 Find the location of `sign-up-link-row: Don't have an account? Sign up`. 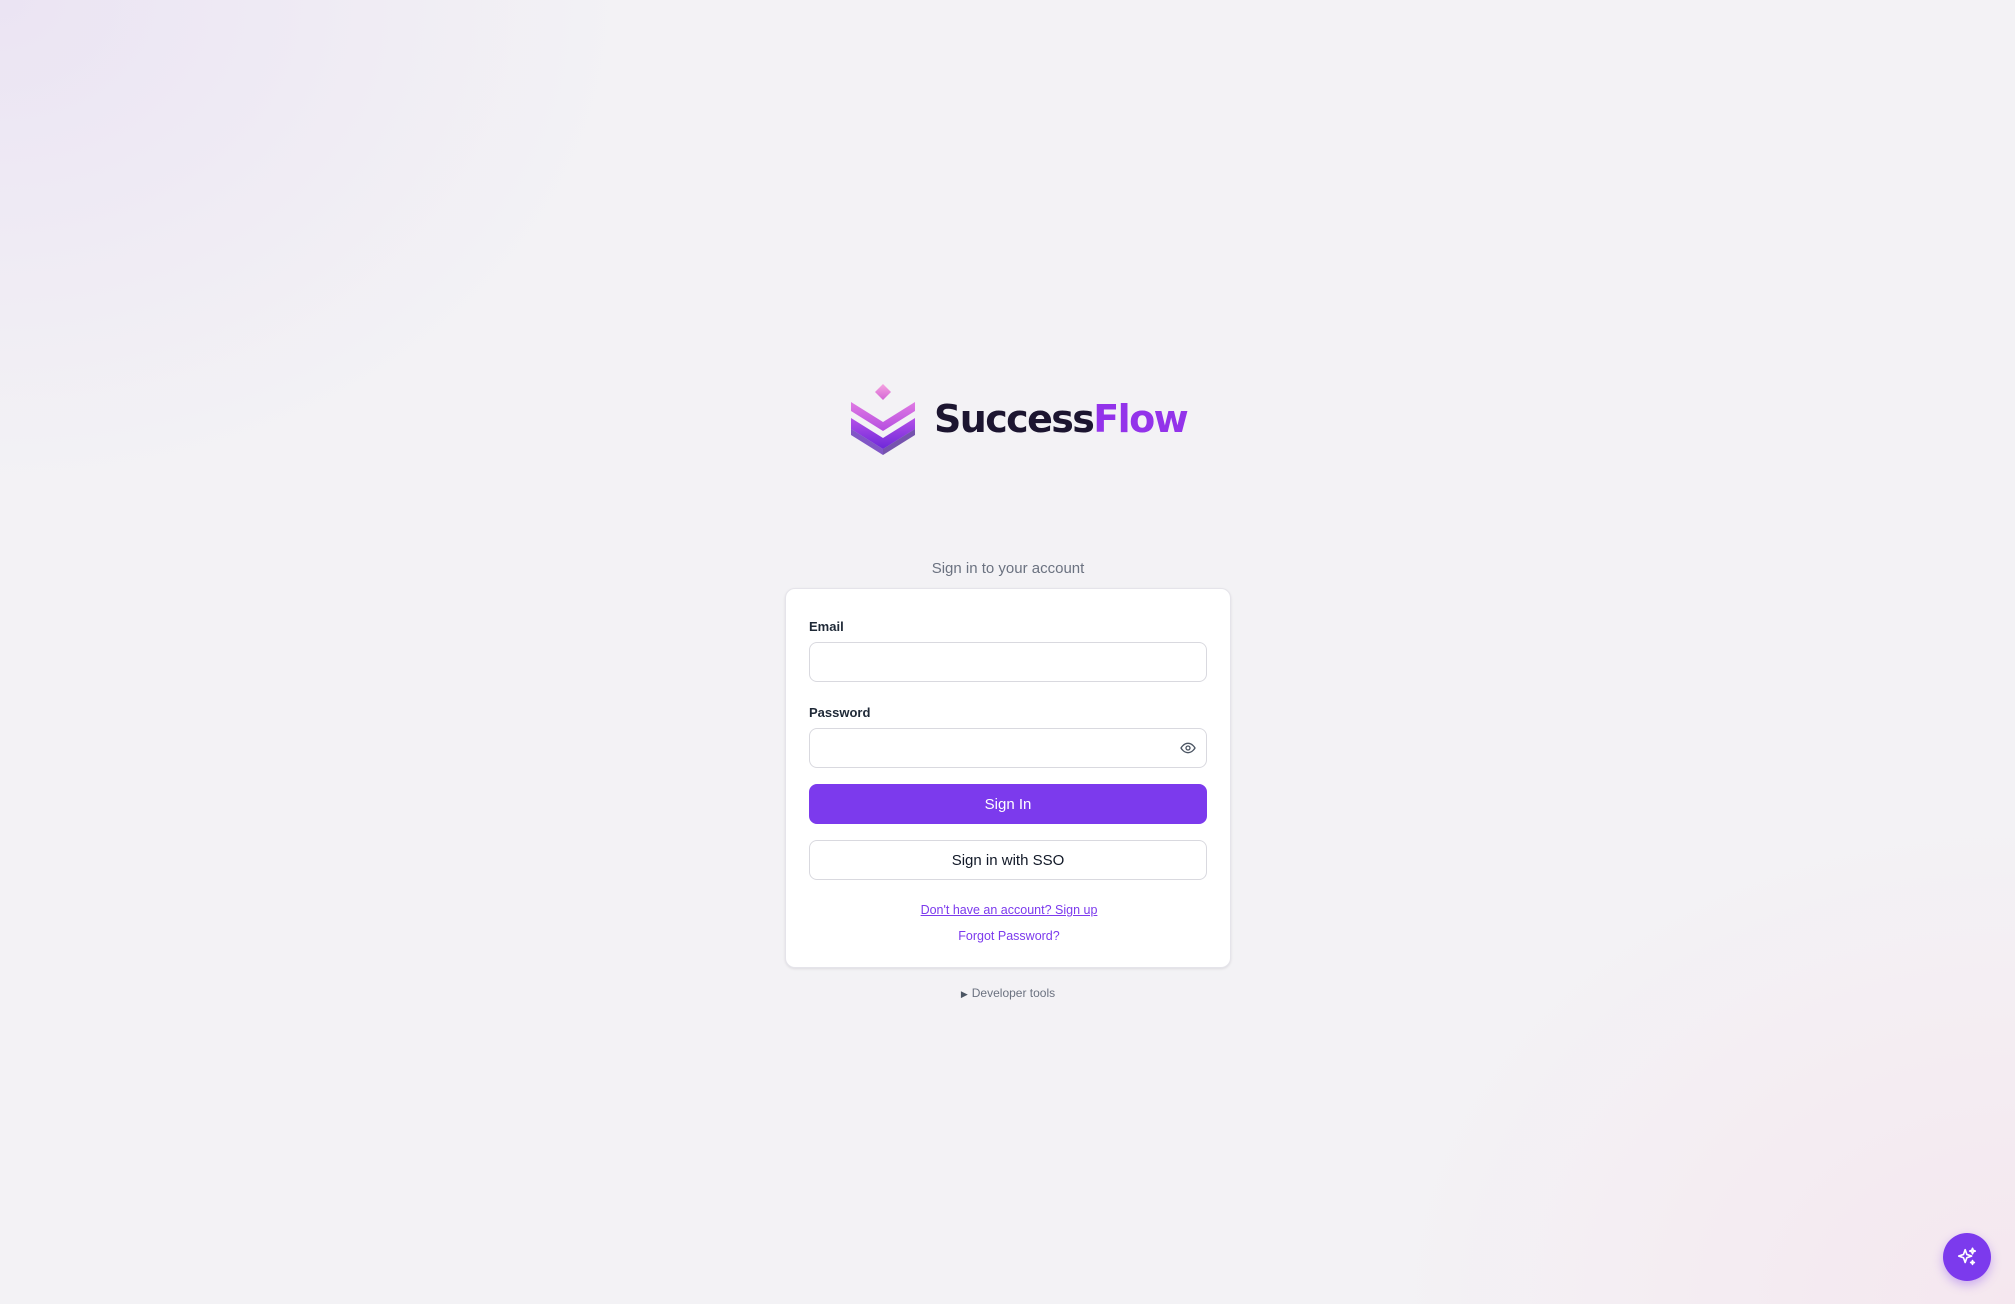

sign-up-link-row: Don't have an account? Sign up is located at coordinates (1009, 910).